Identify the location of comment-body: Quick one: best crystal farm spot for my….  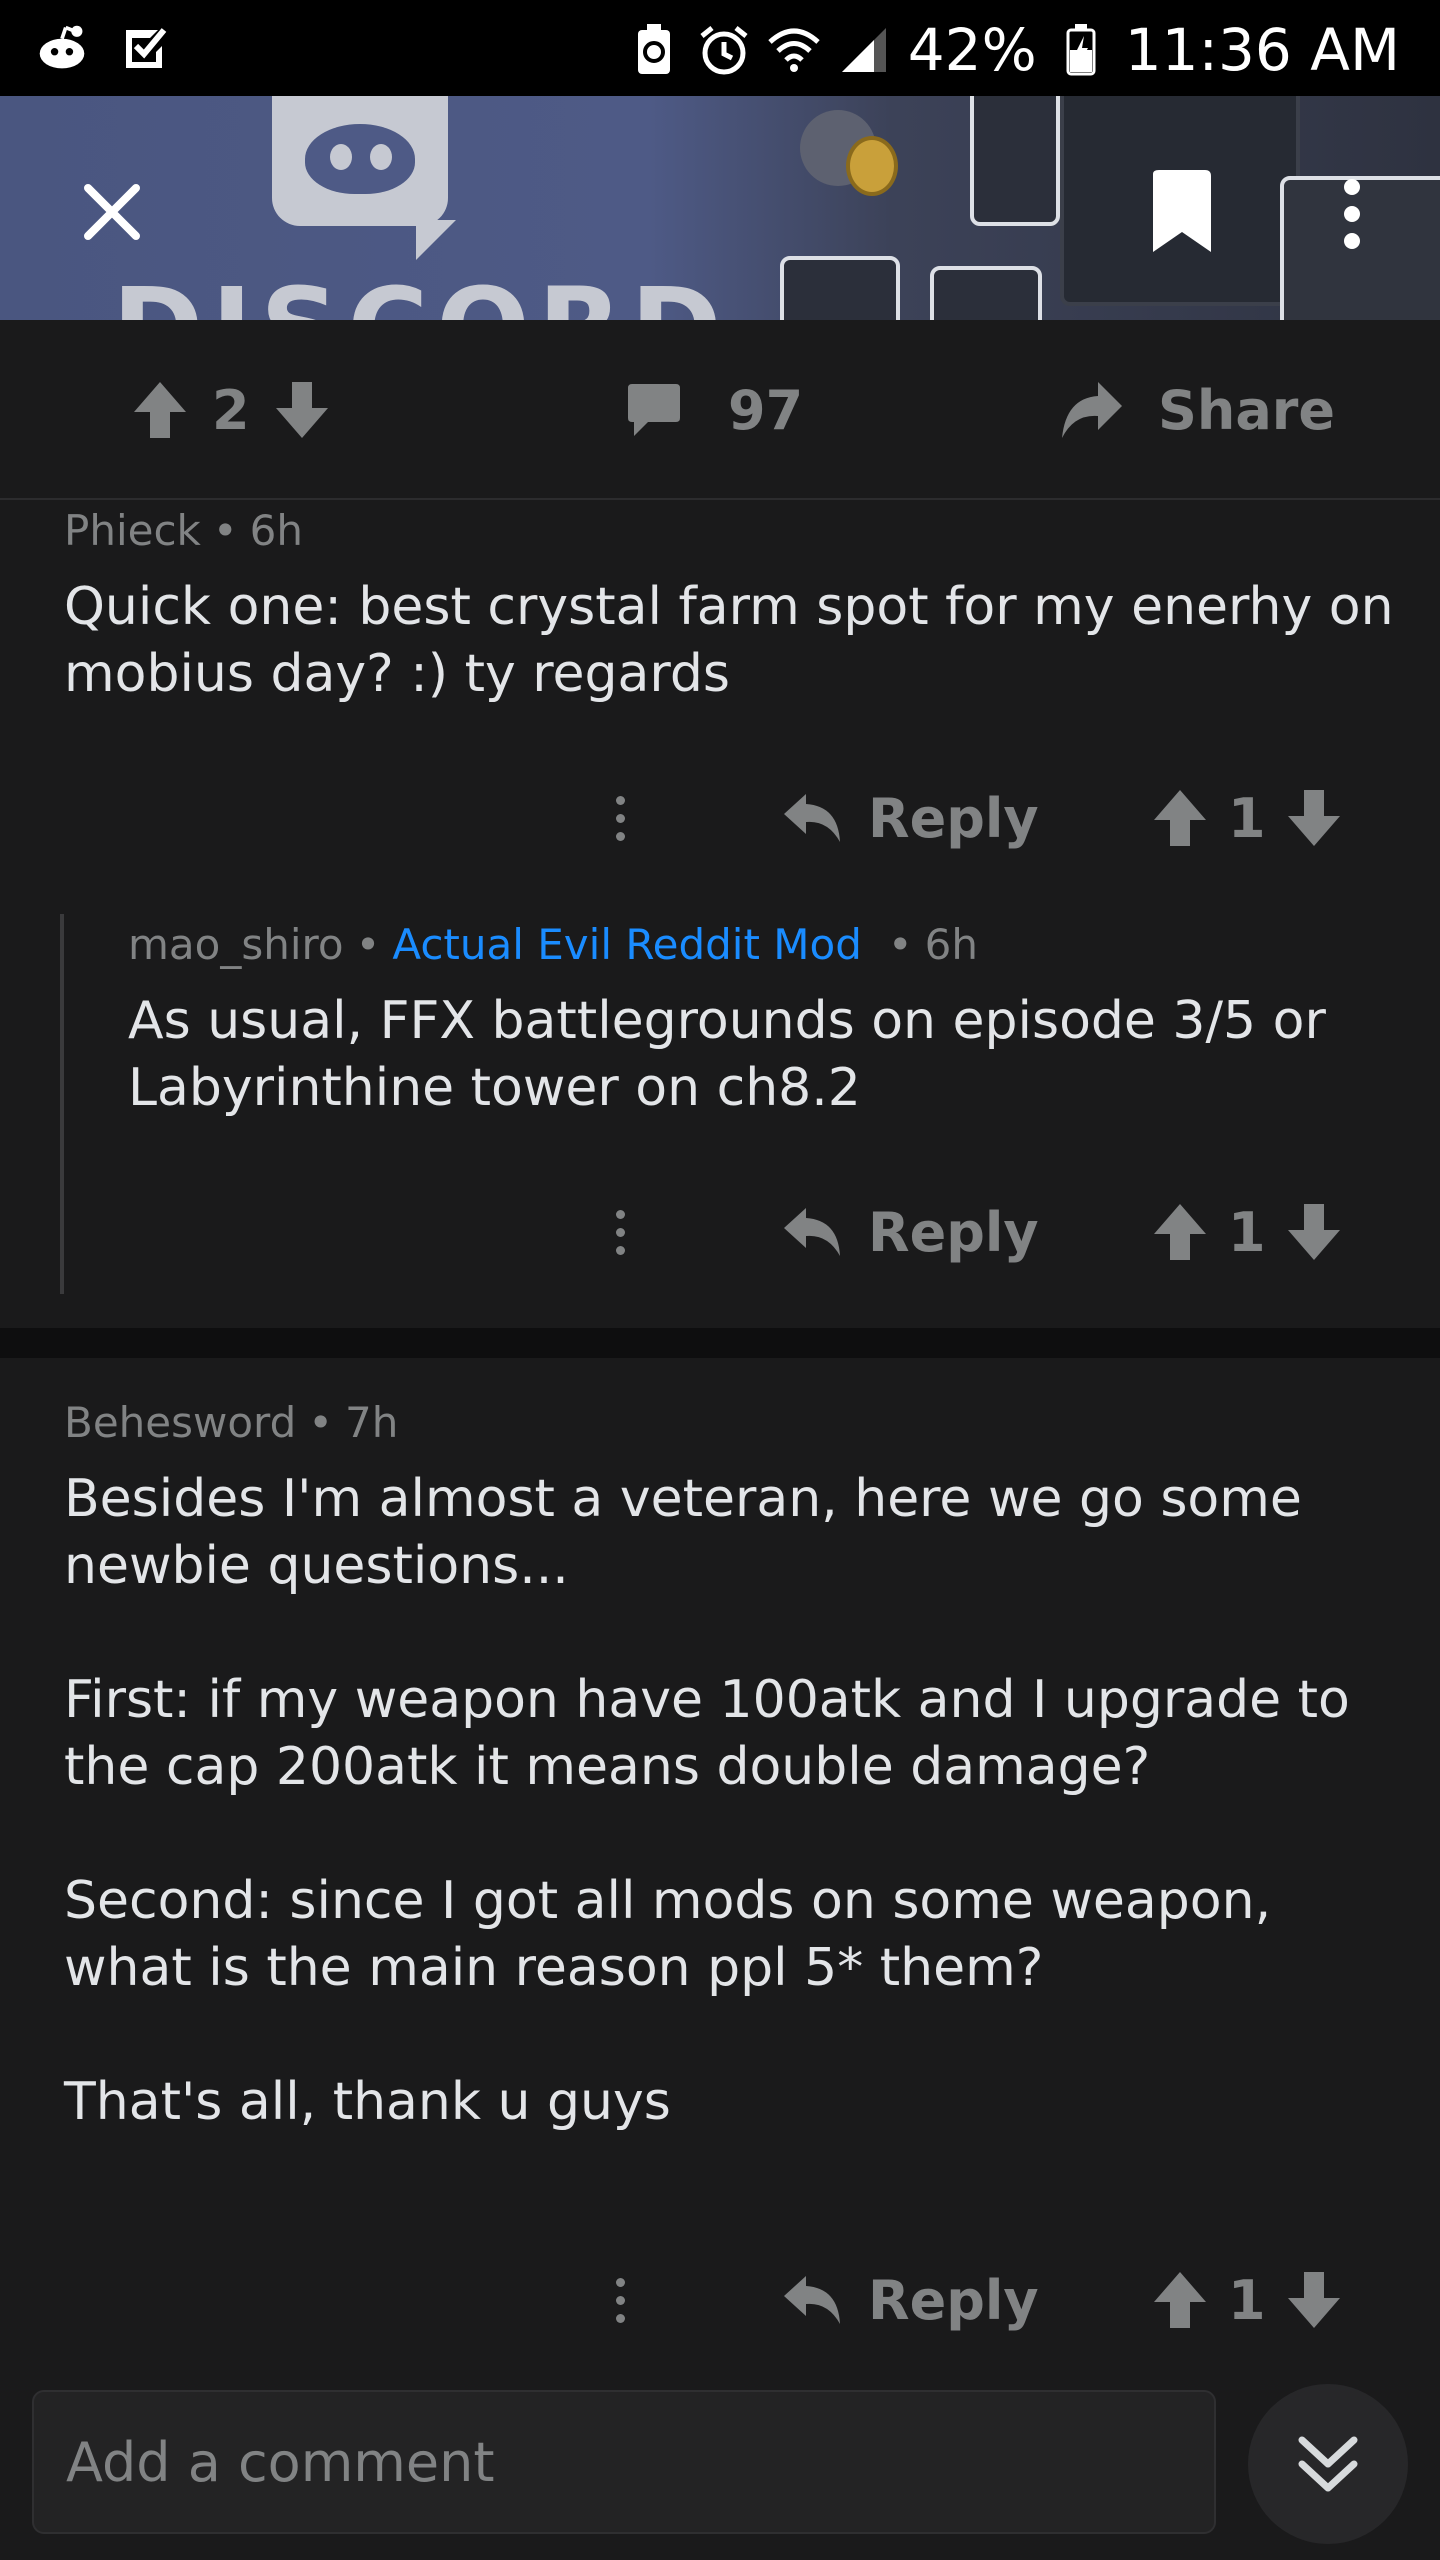
(729, 640).